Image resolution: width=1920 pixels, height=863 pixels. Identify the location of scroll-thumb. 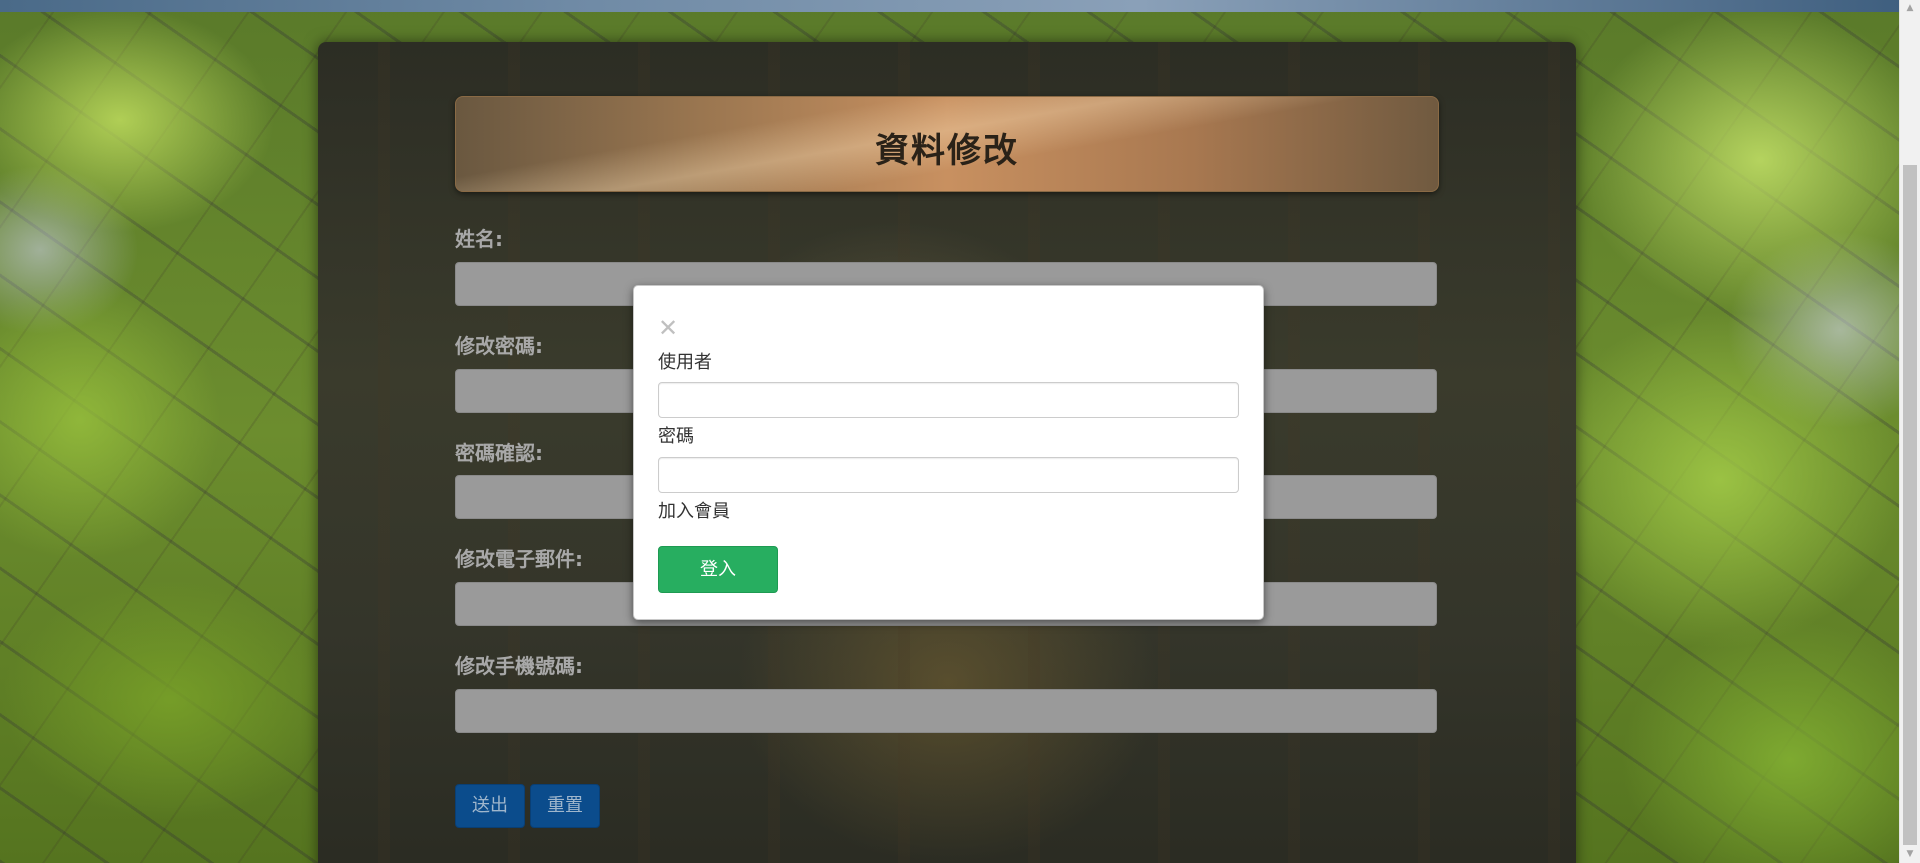
(1910, 505).